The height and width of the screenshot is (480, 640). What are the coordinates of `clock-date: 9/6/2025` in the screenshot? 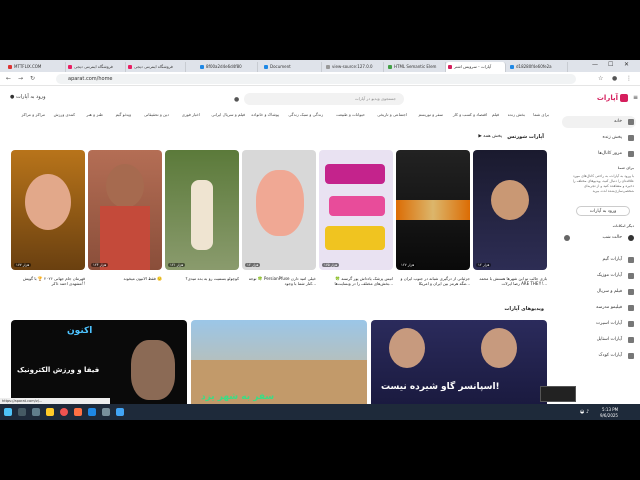 It's located at (609, 415).